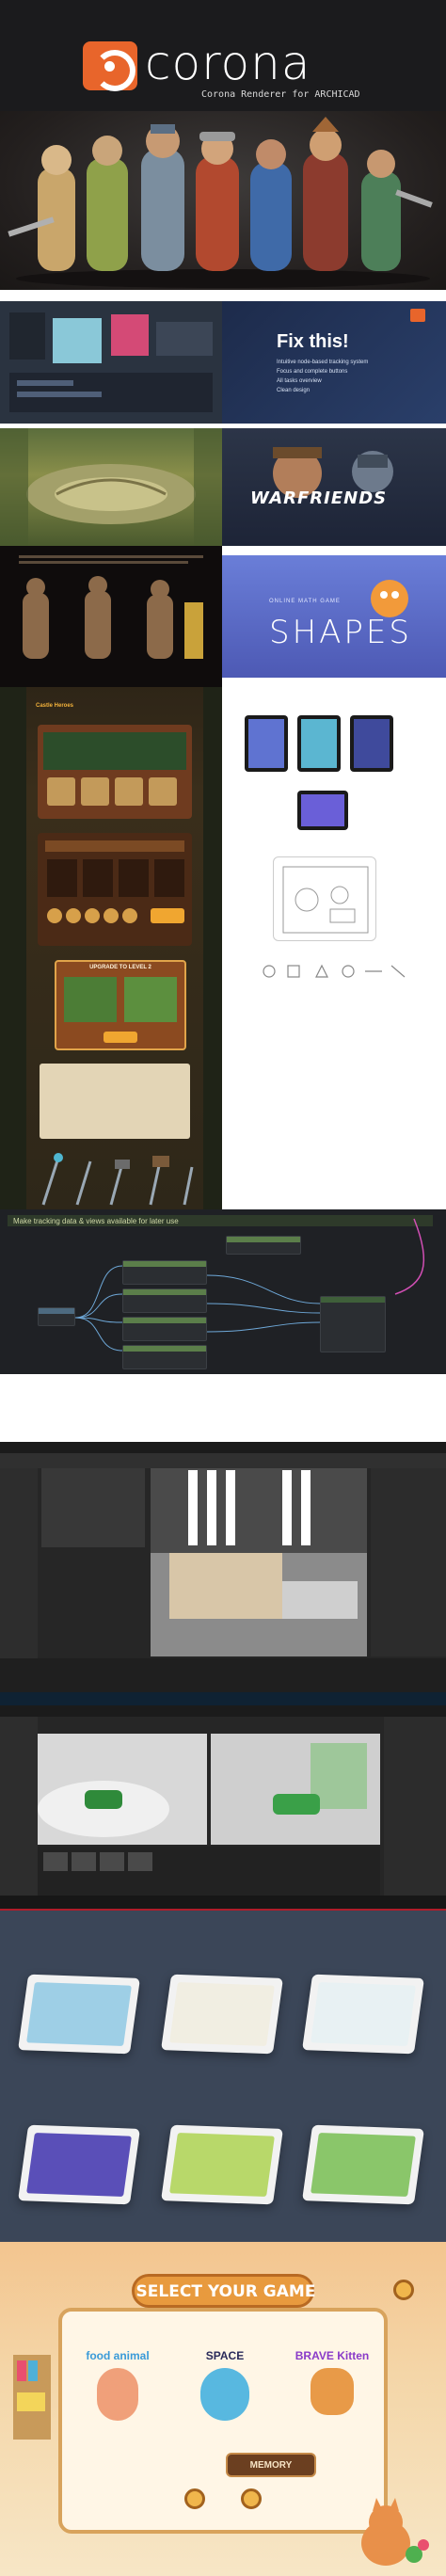  What do you see at coordinates (115, 1101) in the screenshot?
I see `castle-heroes-text-page` at bounding box center [115, 1101].